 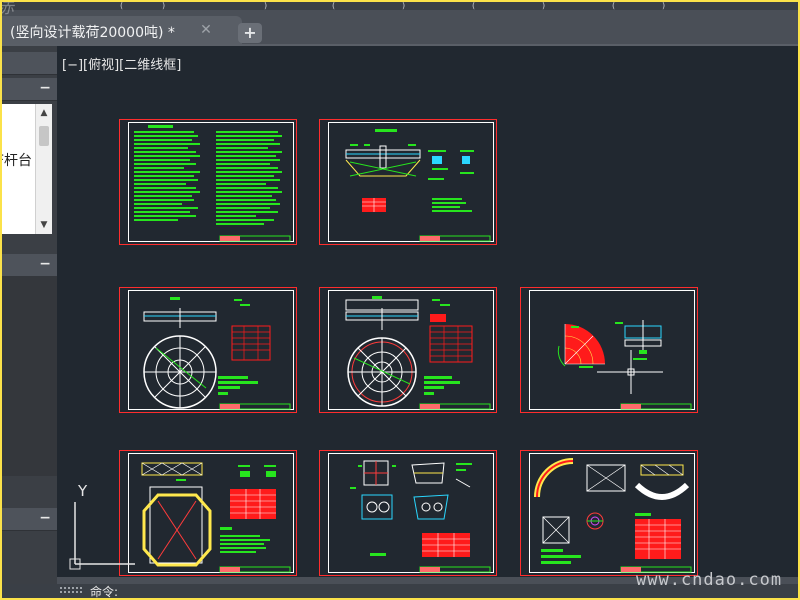 I want to click on palette-header-4: −, so click(x=29, y=519).